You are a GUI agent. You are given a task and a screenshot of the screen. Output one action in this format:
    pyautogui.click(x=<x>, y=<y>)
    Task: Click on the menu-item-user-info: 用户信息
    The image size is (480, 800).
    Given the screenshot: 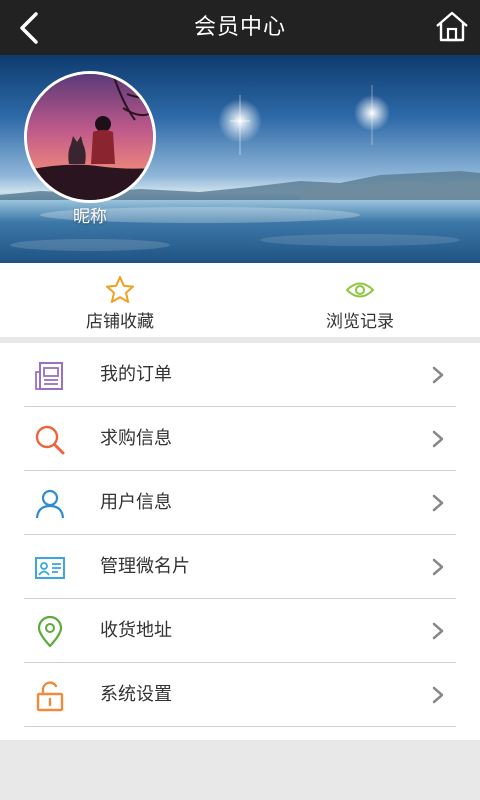 What is the action you would take?
    pyautogui.click(x=240, y=503)
    